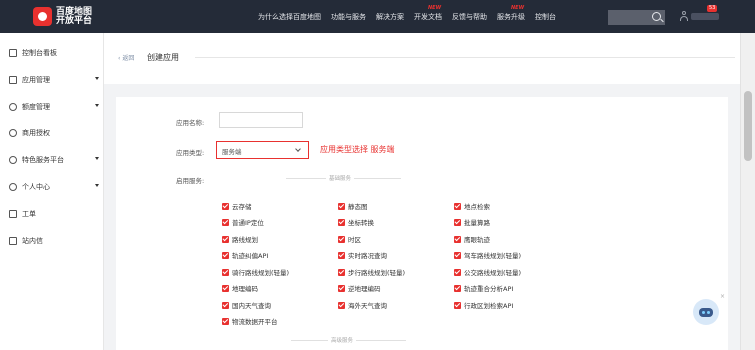 Image resolution: width=755 pixels, height=350 pixels. I want to click on service-checkbox: 坐标转换, so click(356, 222).